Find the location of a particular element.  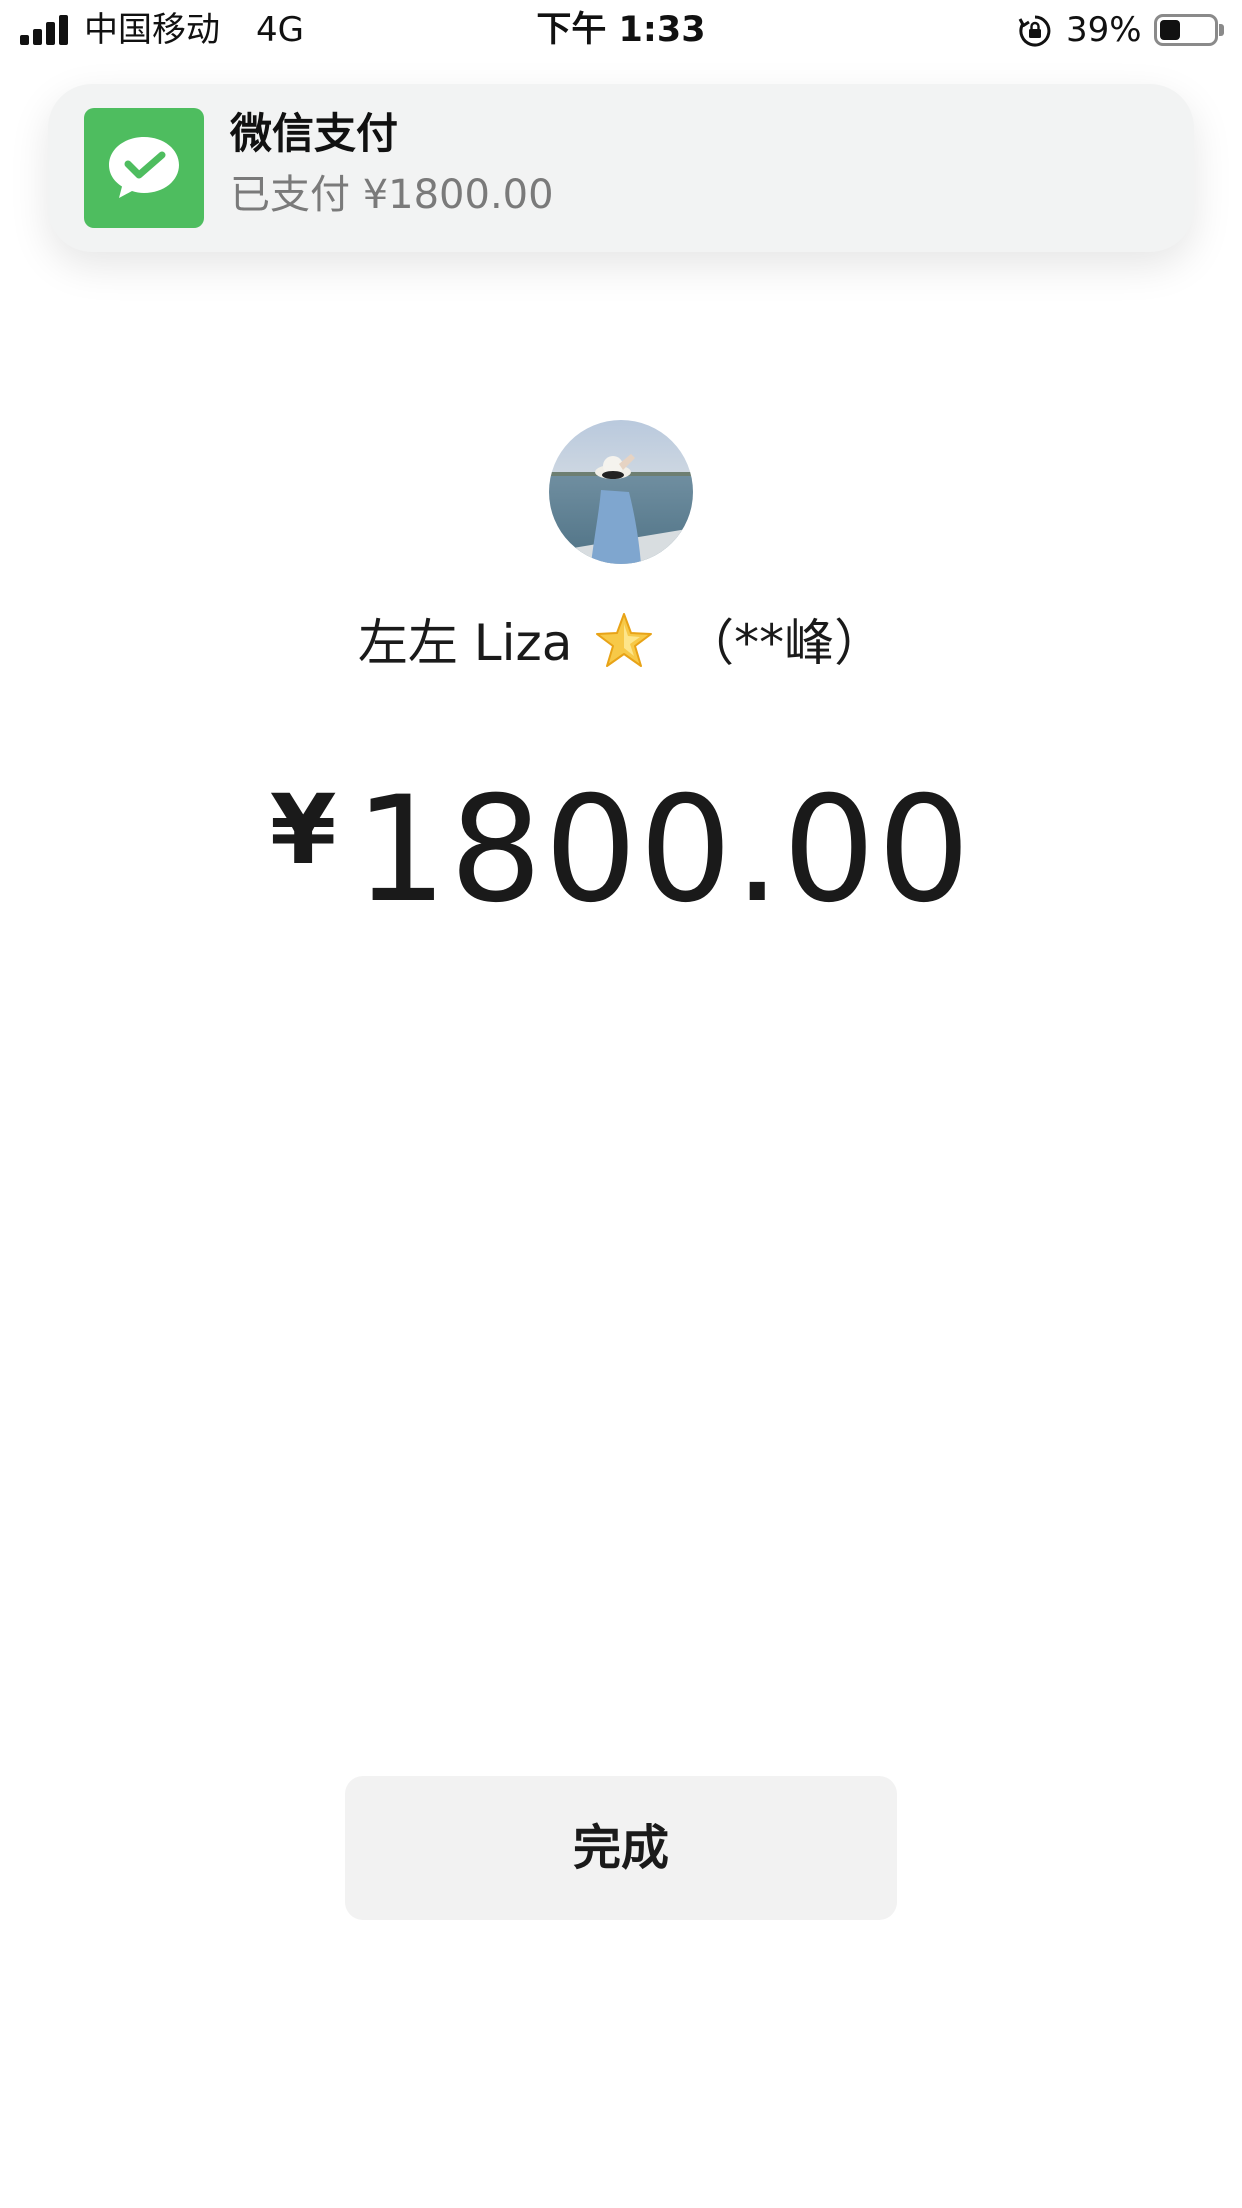

battery-icon is located at coordinates (1186, 30).